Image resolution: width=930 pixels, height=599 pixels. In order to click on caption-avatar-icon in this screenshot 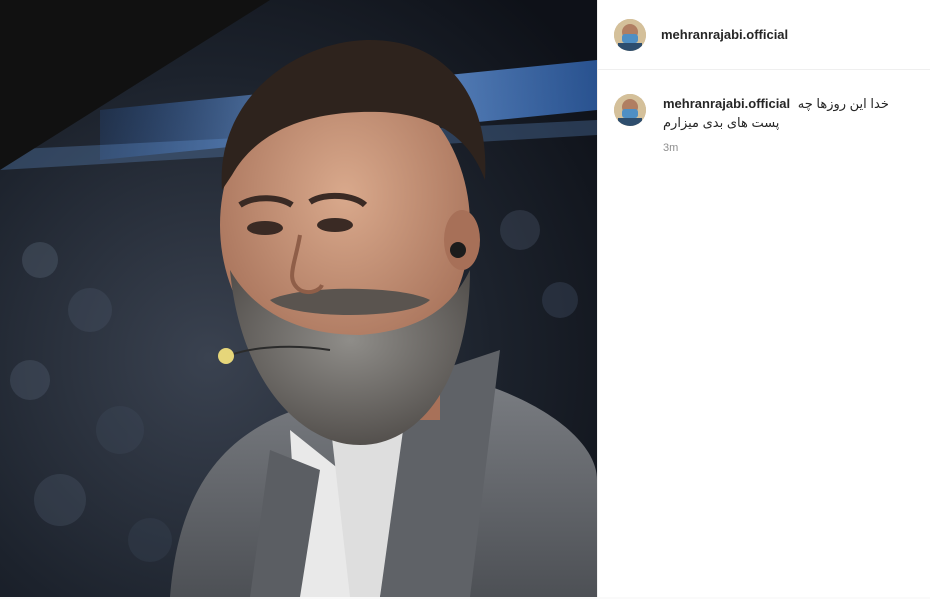, I will do `click(630, 110)`.